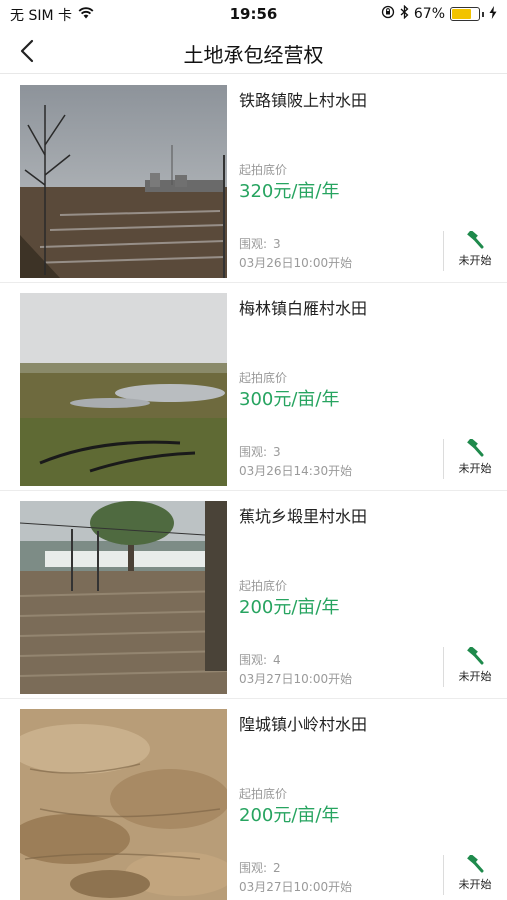  Describe the element at coordinates (429, 14) in the screenshot. I see `battery-percent: 67%` at that location.